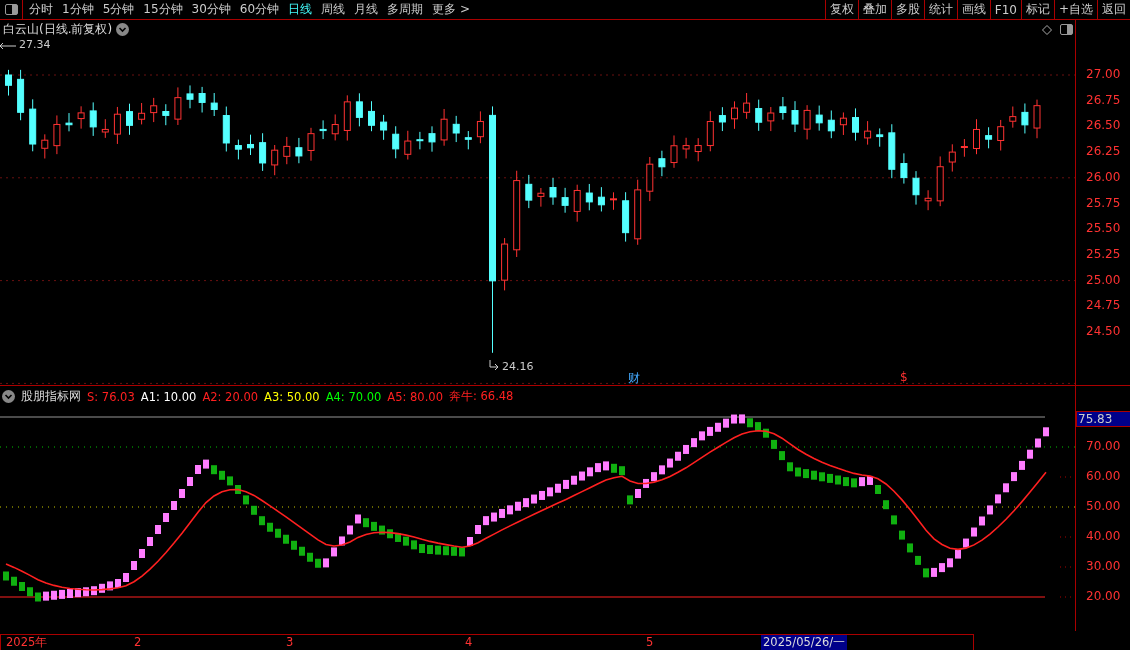  What do you see at coordinates (1103, 228) in the screenshot?
I see `price-tick-label: 25.50` at bounding box center [1103, 228].